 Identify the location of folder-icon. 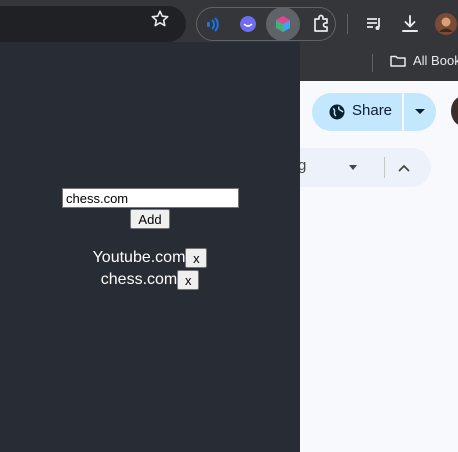
(398, 61).